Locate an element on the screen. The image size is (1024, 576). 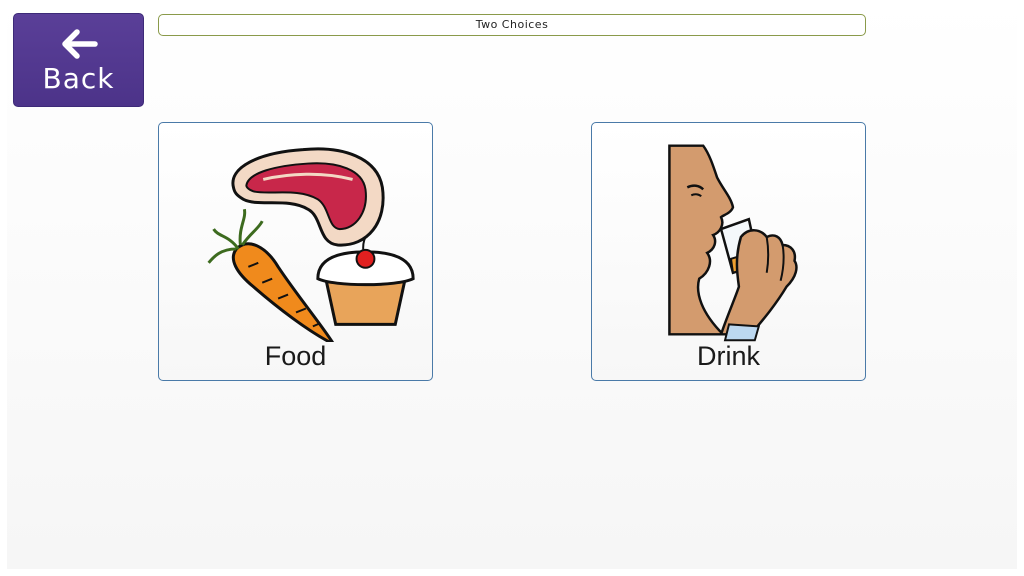
drinking-person-icon is located at coordinates (733, 243).